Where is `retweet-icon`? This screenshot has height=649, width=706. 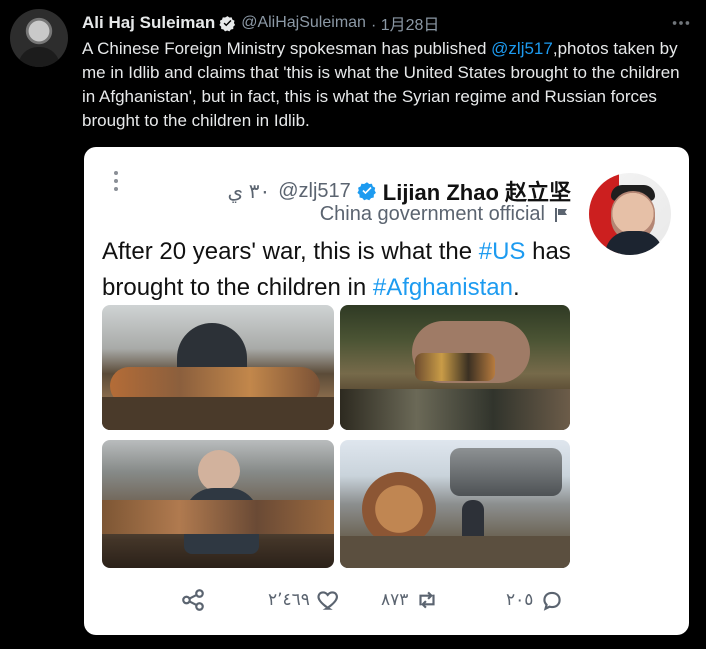 retweet-icon is located at coordinates (427, 600).